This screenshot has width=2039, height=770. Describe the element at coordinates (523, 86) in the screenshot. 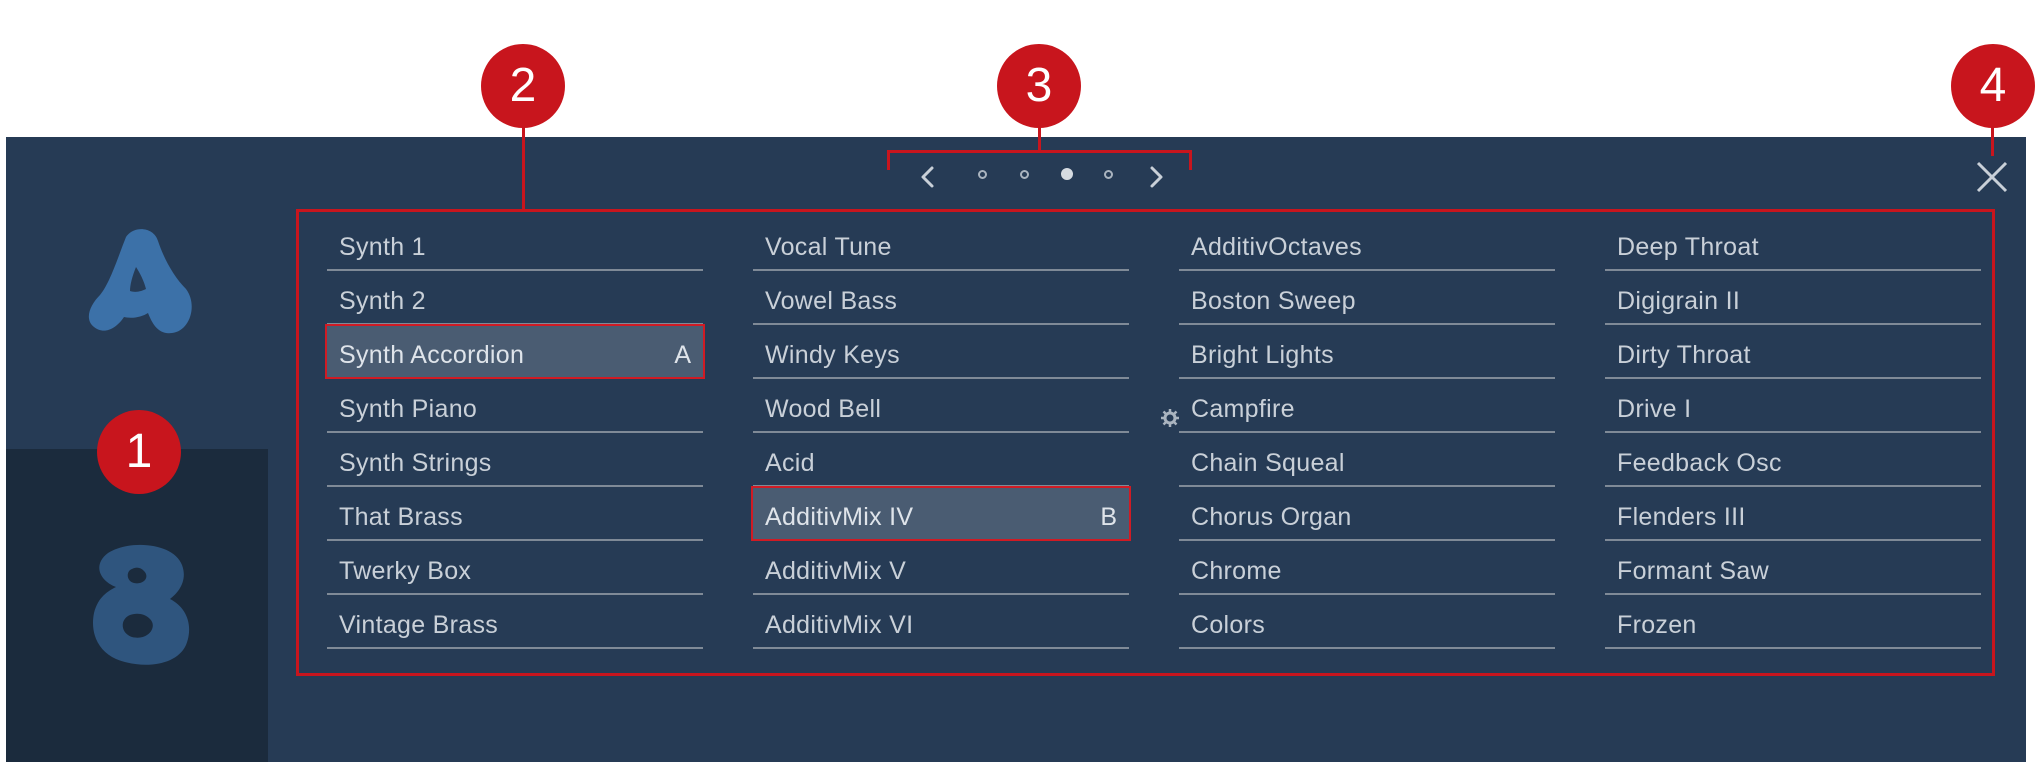

I see `callout-2: 2` at that location.